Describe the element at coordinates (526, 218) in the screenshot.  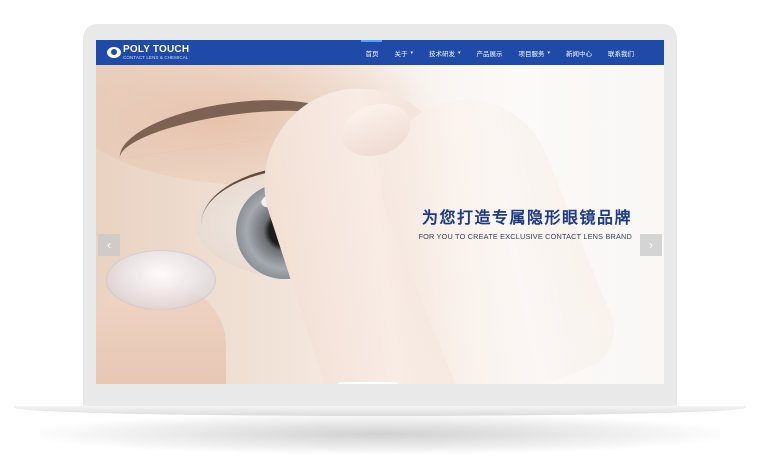
I see `hero-title: 为您打造专属隐形眼镜品牌` at that location.